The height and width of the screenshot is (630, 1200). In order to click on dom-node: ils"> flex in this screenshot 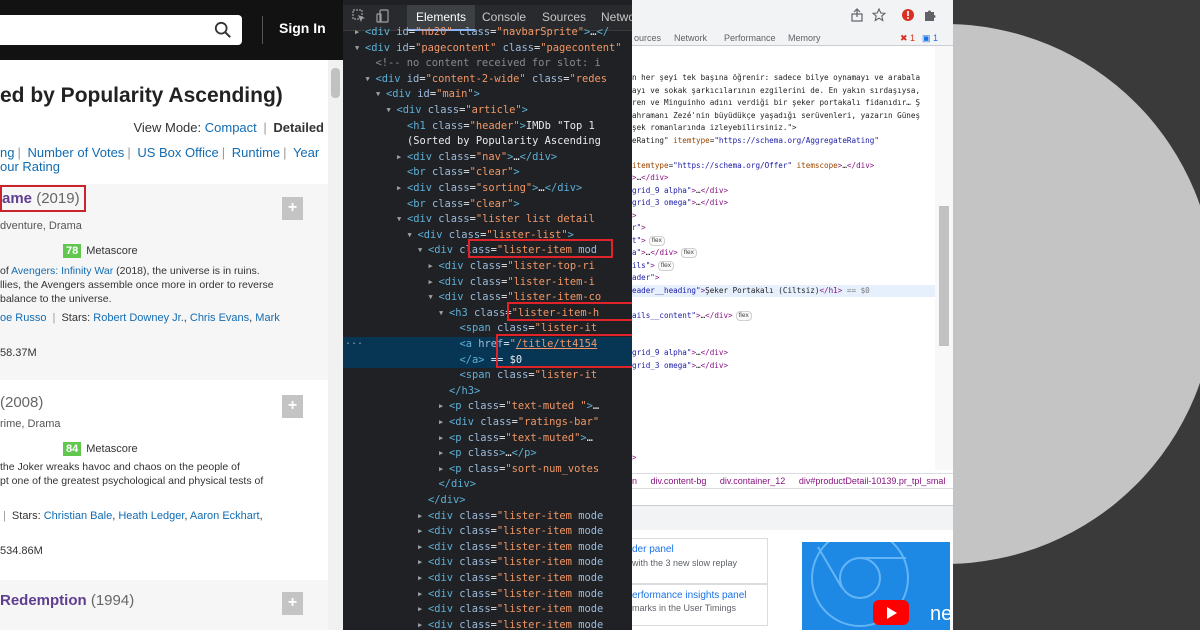, I will do `click(783, 266)`.